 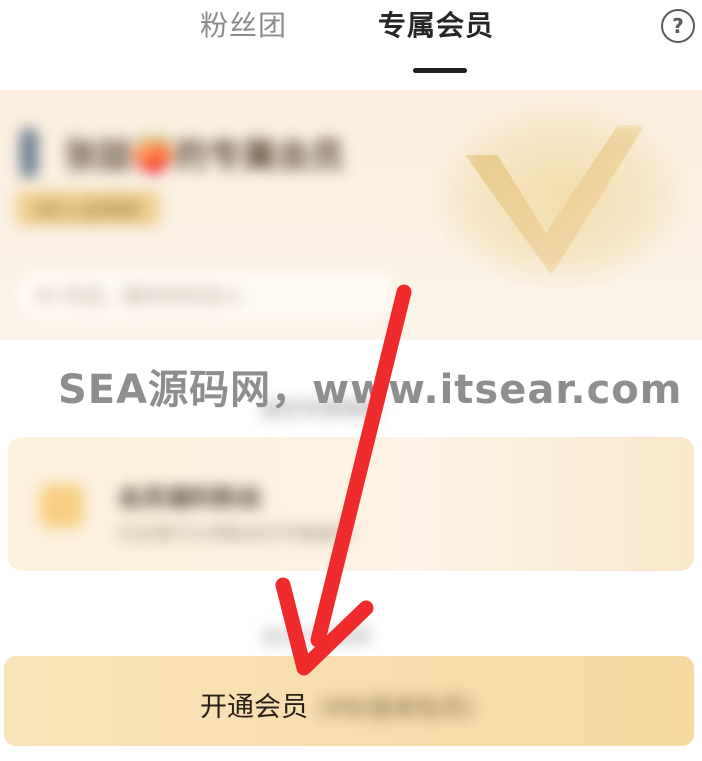 What do you see at coordinates (436, 24) in the screenshot?
I see `tab-exclusive-member: 专属会员` at bounding box center [436, 24].